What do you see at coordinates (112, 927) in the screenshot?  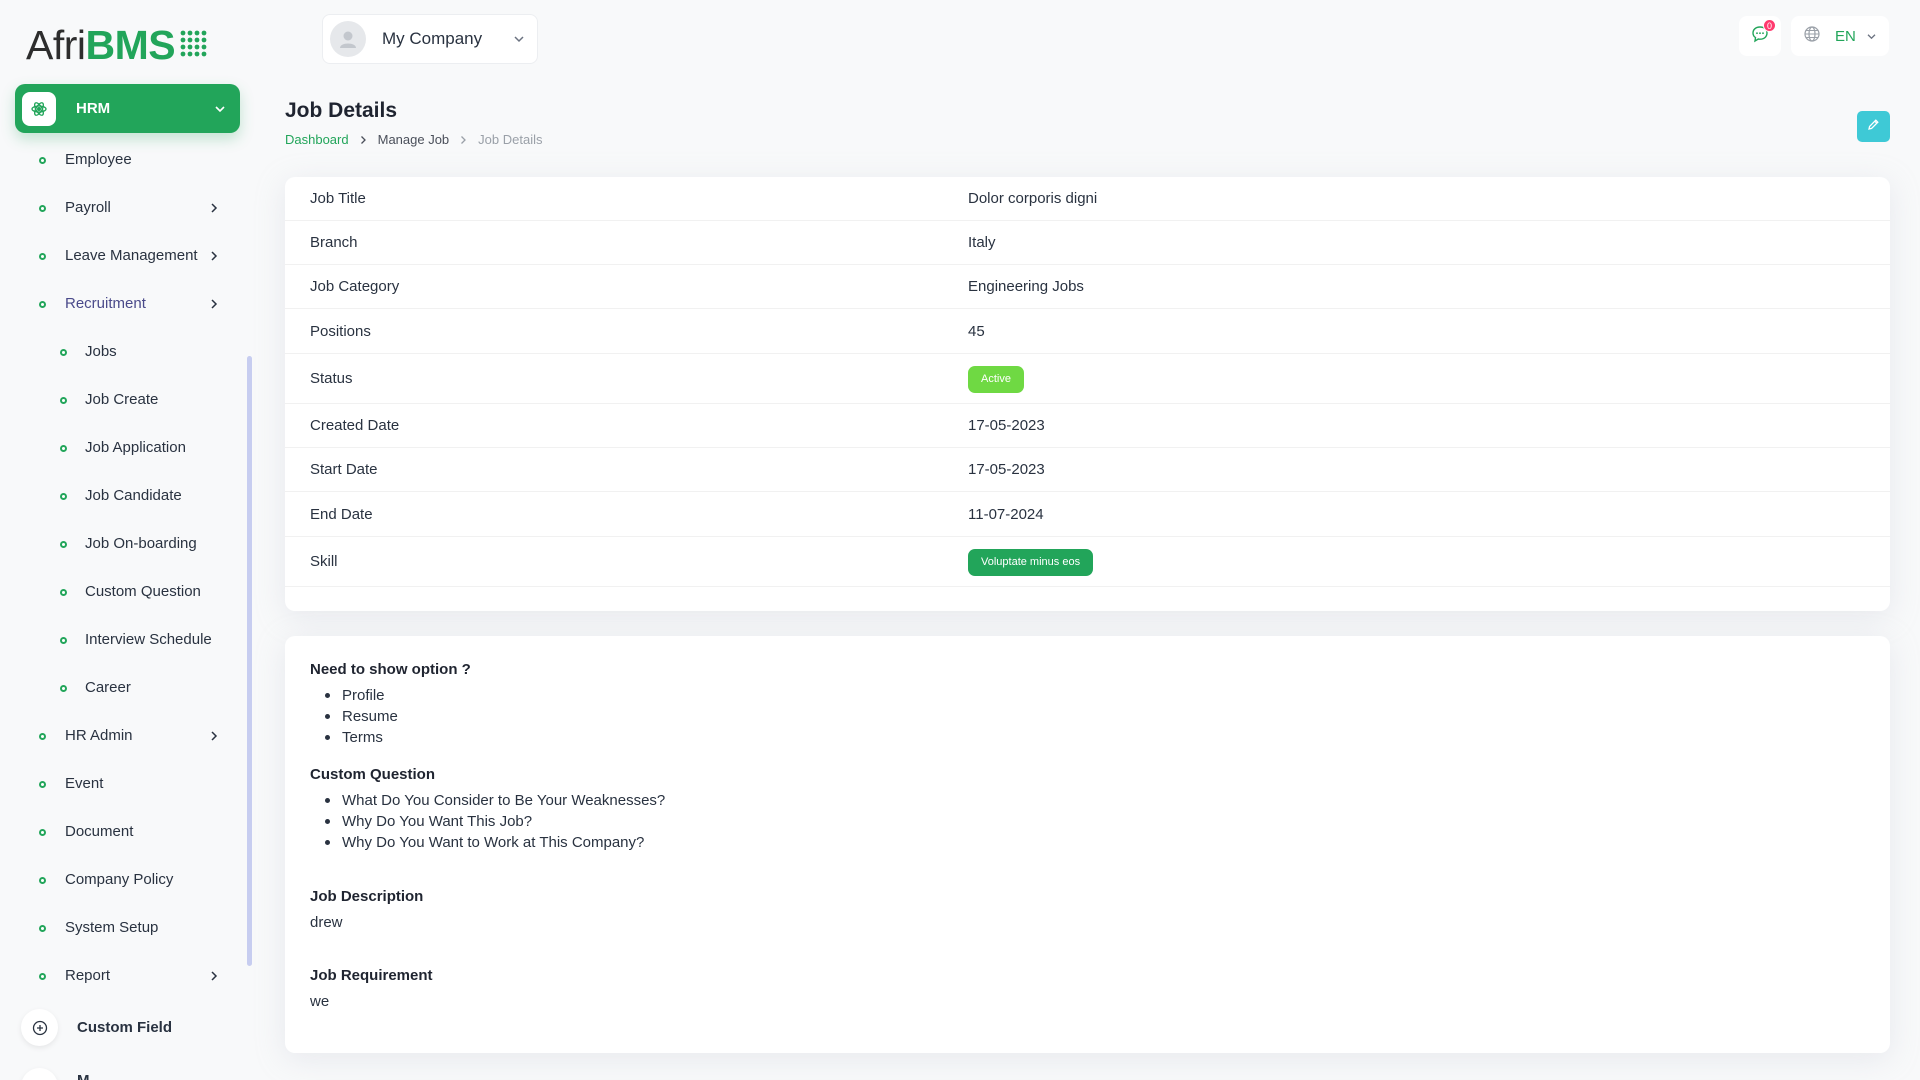 I see `sidebar-item-label: System Setup` at bounding box center [112, 927].